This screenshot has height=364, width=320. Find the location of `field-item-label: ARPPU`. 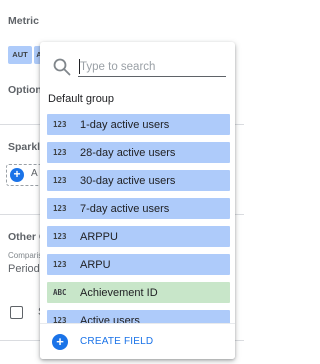

field-item-label: ARPPU is located at coordinates (99, 236).